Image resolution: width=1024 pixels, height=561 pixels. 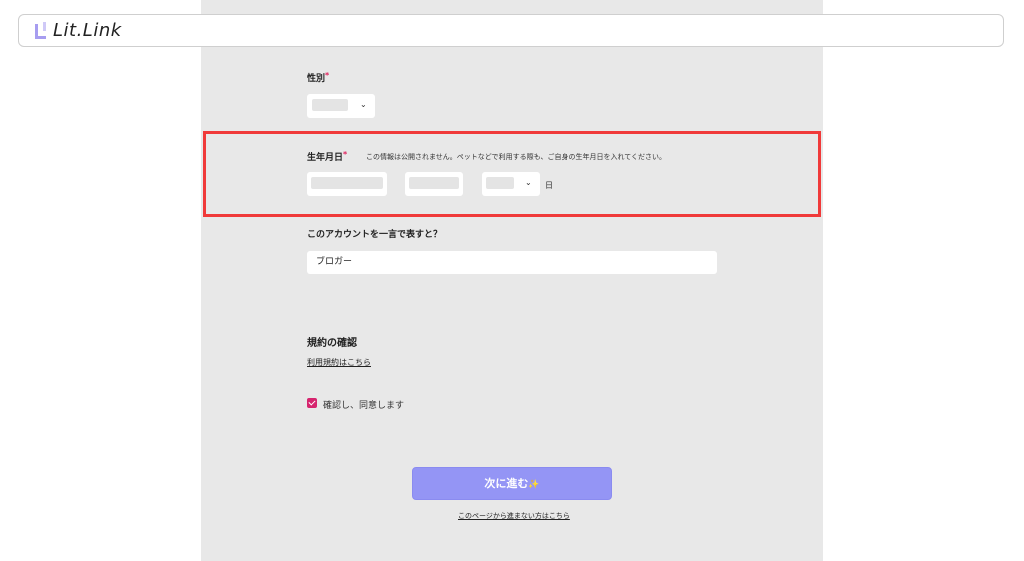 I want to click on account-description-input: ブロガー, so click(x=512, y=262).